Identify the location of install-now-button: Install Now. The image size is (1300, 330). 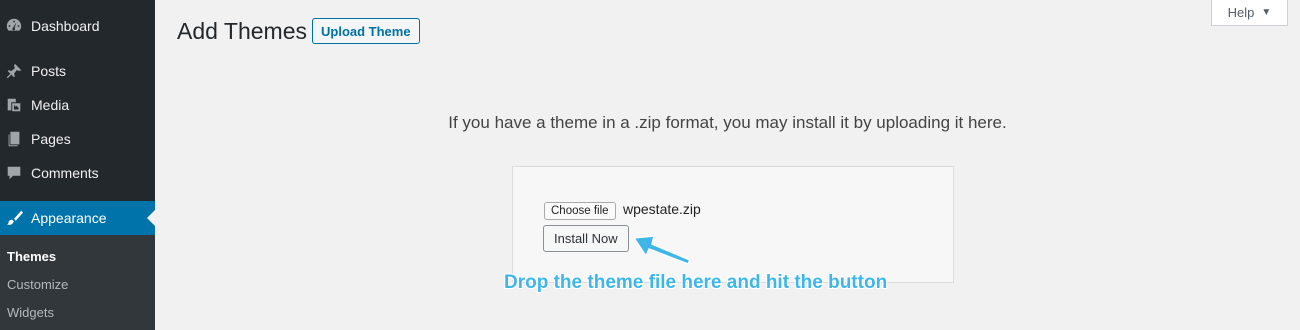
(586, 238).